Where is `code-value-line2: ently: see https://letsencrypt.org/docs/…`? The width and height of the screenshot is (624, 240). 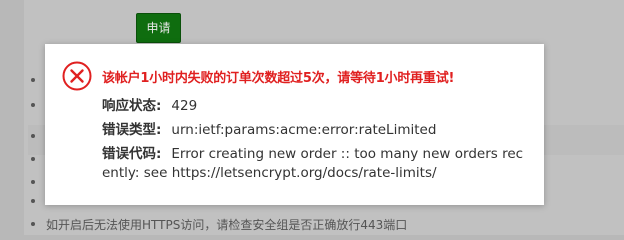 code-value-line2: ently: see https://letsencrypt.org/docs/… is located at coordinates (269, 173).